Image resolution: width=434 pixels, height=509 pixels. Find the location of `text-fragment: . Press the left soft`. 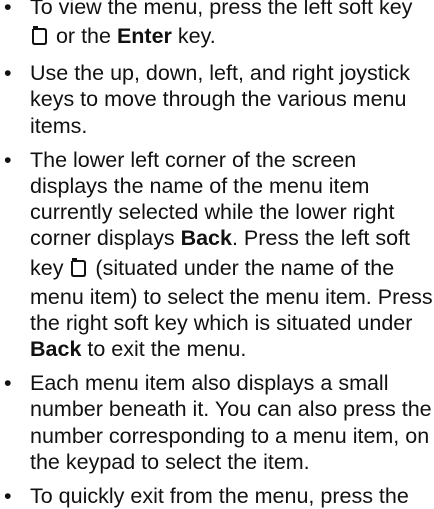

text-fragment: . Press the left soft is located at coordinates (321, 238).